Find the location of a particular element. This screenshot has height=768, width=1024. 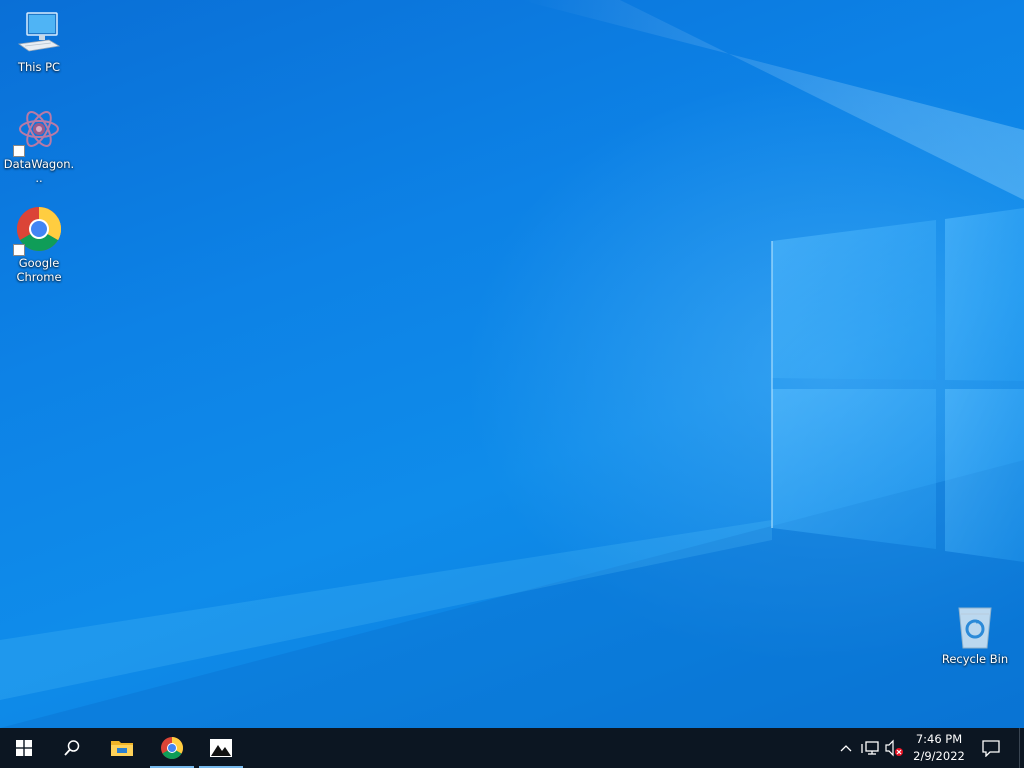

start-button is located at coordinates (24, 748).